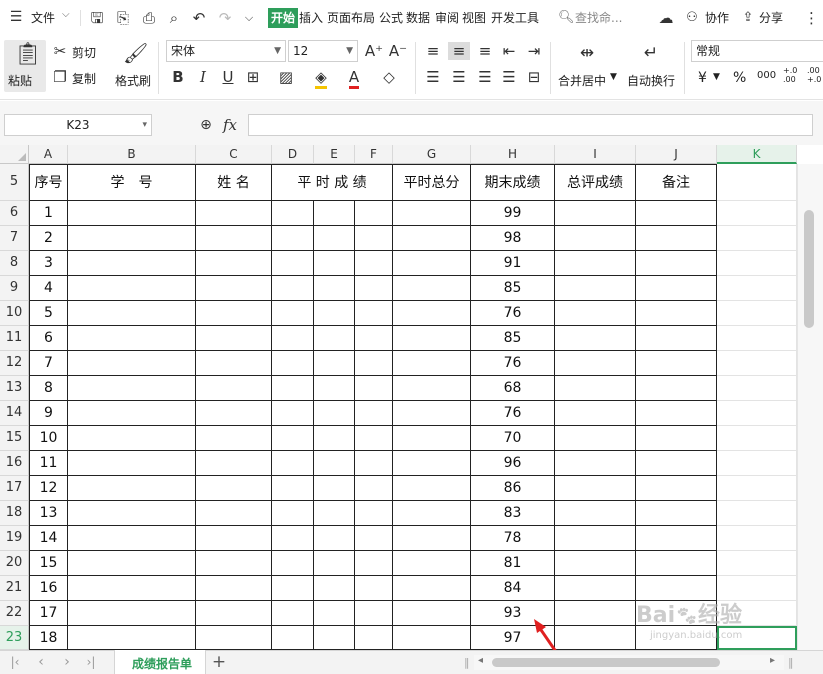 The height and width of the screenshot is (674, 823). Describe the element at coordinates (48, 263) in the screenshot. I see `cell-seq: 3` at that location.